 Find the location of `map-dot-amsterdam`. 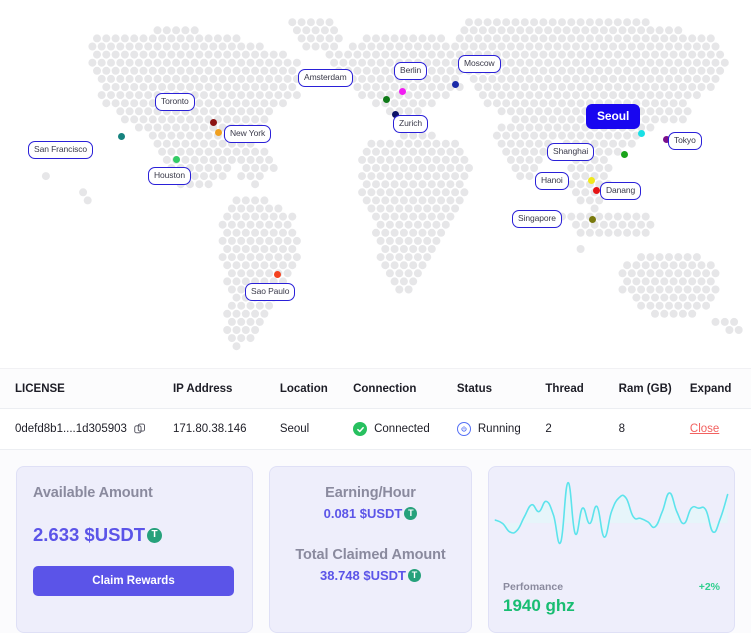

map-dot-amsterdam is located at coordinates (386, 99).